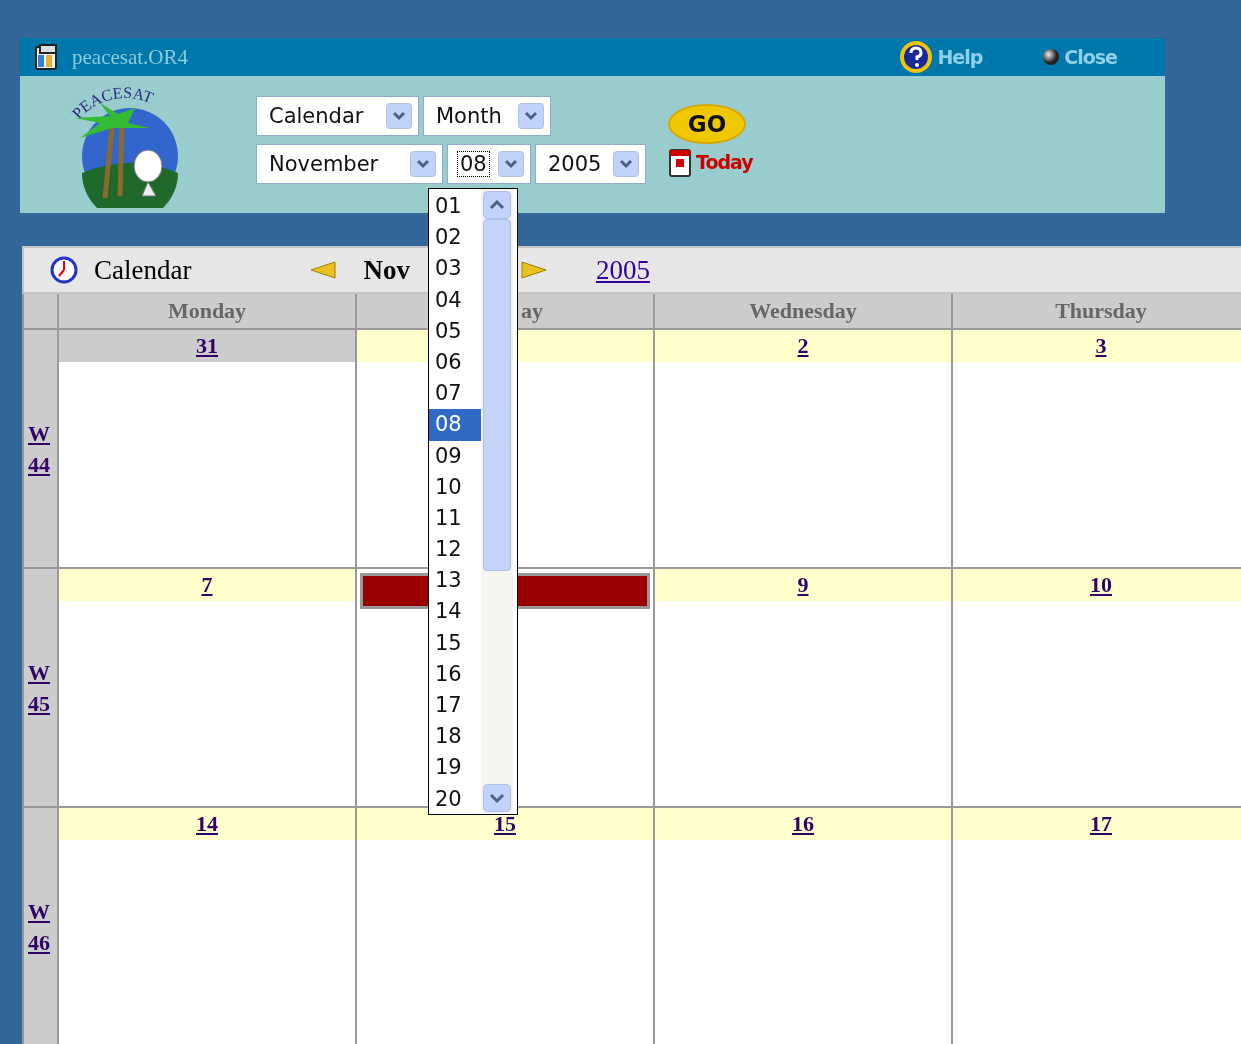 The image size is (1241, 1044). I want to click on list-option: 14, so click(455, 612).